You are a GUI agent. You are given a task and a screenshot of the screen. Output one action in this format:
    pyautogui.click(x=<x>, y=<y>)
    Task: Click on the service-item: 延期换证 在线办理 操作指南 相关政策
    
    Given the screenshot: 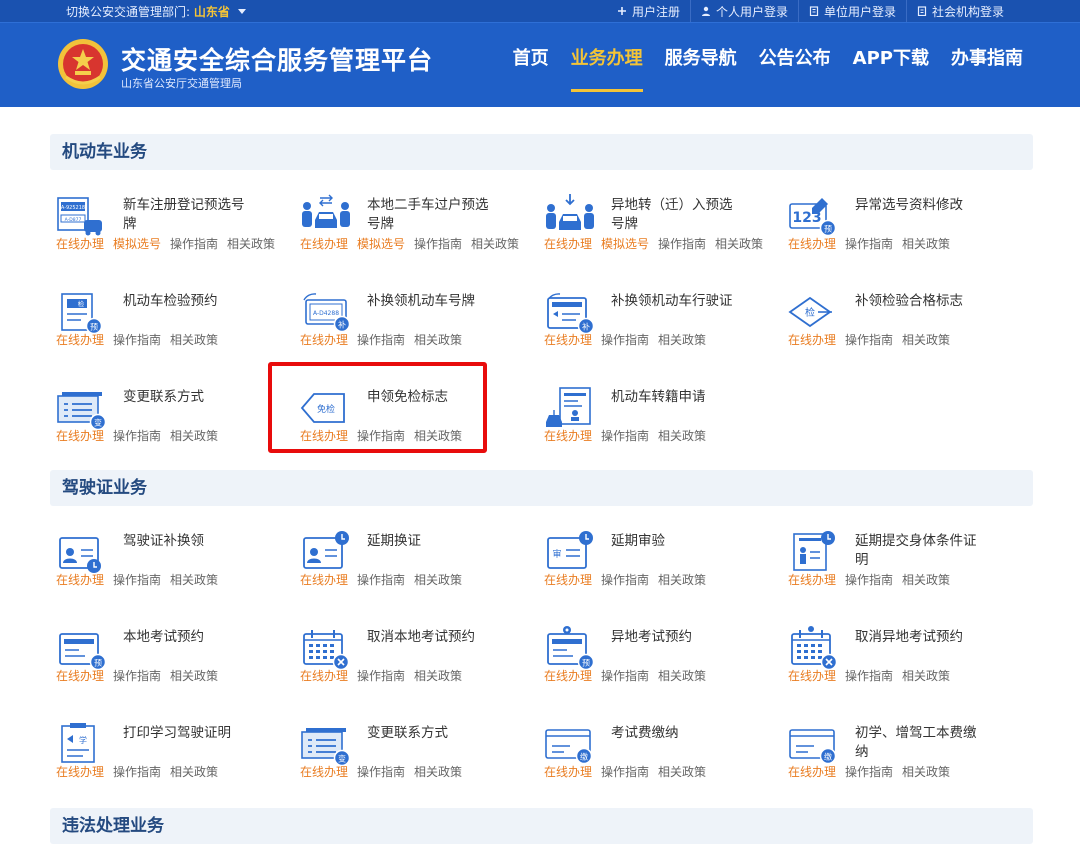 What is the action you would take?
    pyautogui.click(x=416, y=564)
    